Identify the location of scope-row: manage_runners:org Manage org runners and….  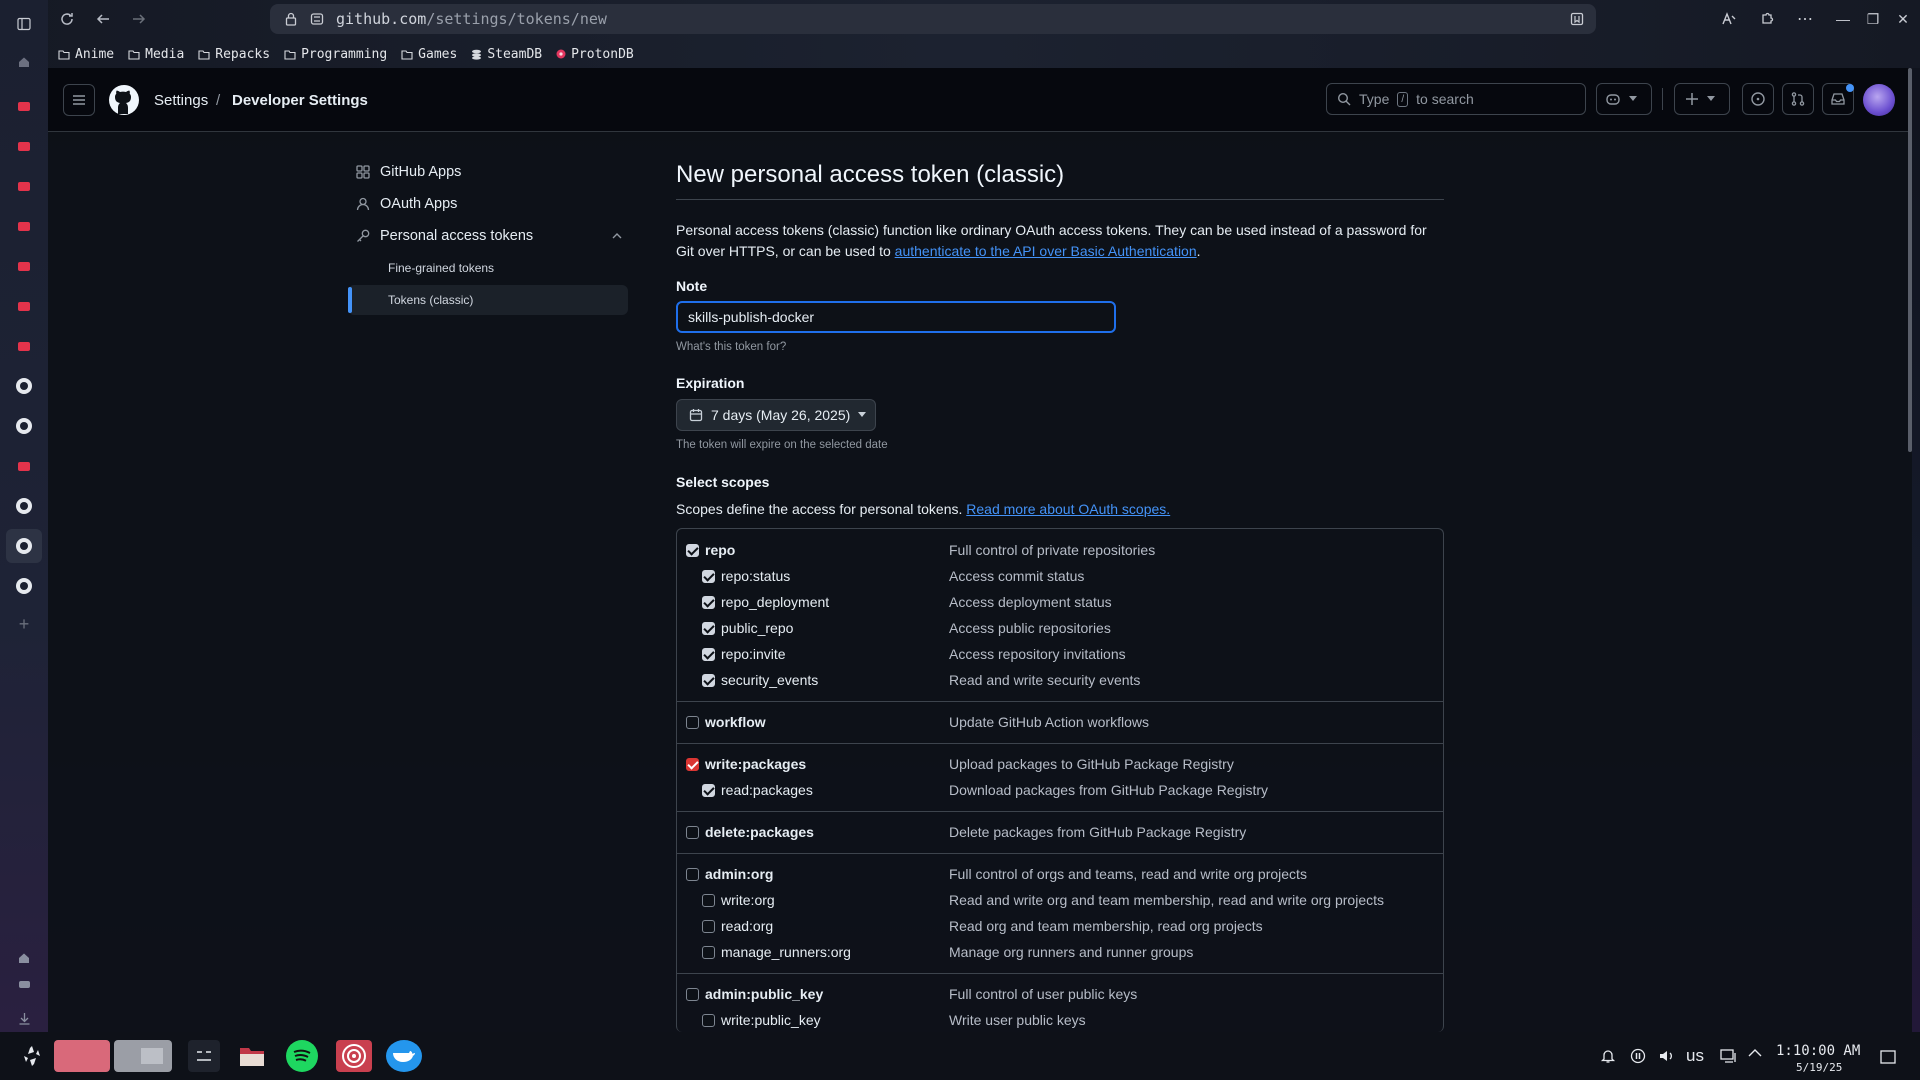
(1060, 952).